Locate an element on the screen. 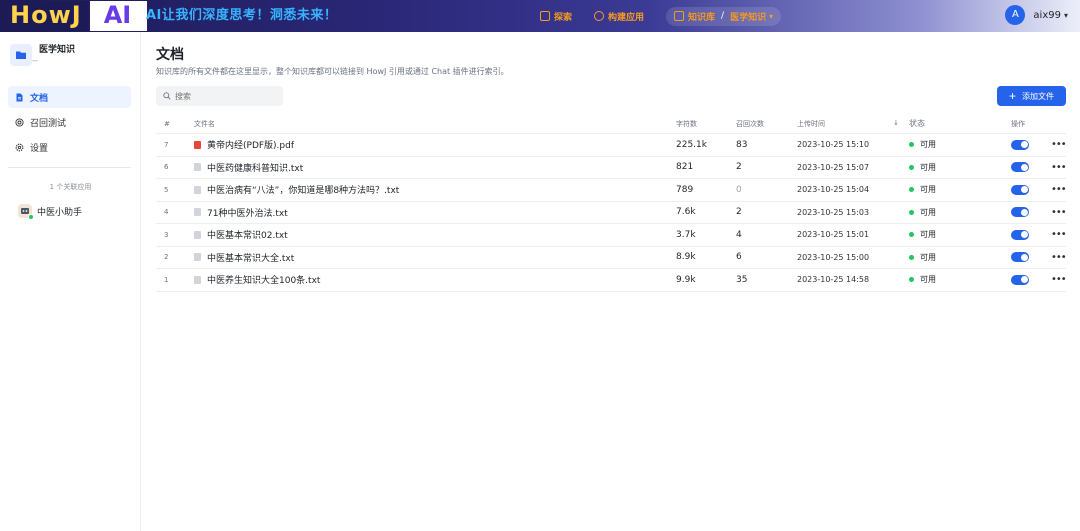 The width and height of the screenshot is (1080, 531). sidebar-item-label: 设置 is located at coordinates (39, 148).